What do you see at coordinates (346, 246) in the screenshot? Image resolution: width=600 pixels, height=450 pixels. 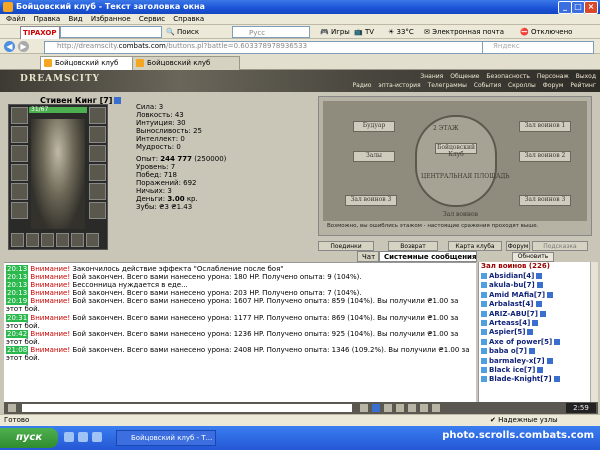 I see `duels-button: Поединки` at bounding box center [346, 246].